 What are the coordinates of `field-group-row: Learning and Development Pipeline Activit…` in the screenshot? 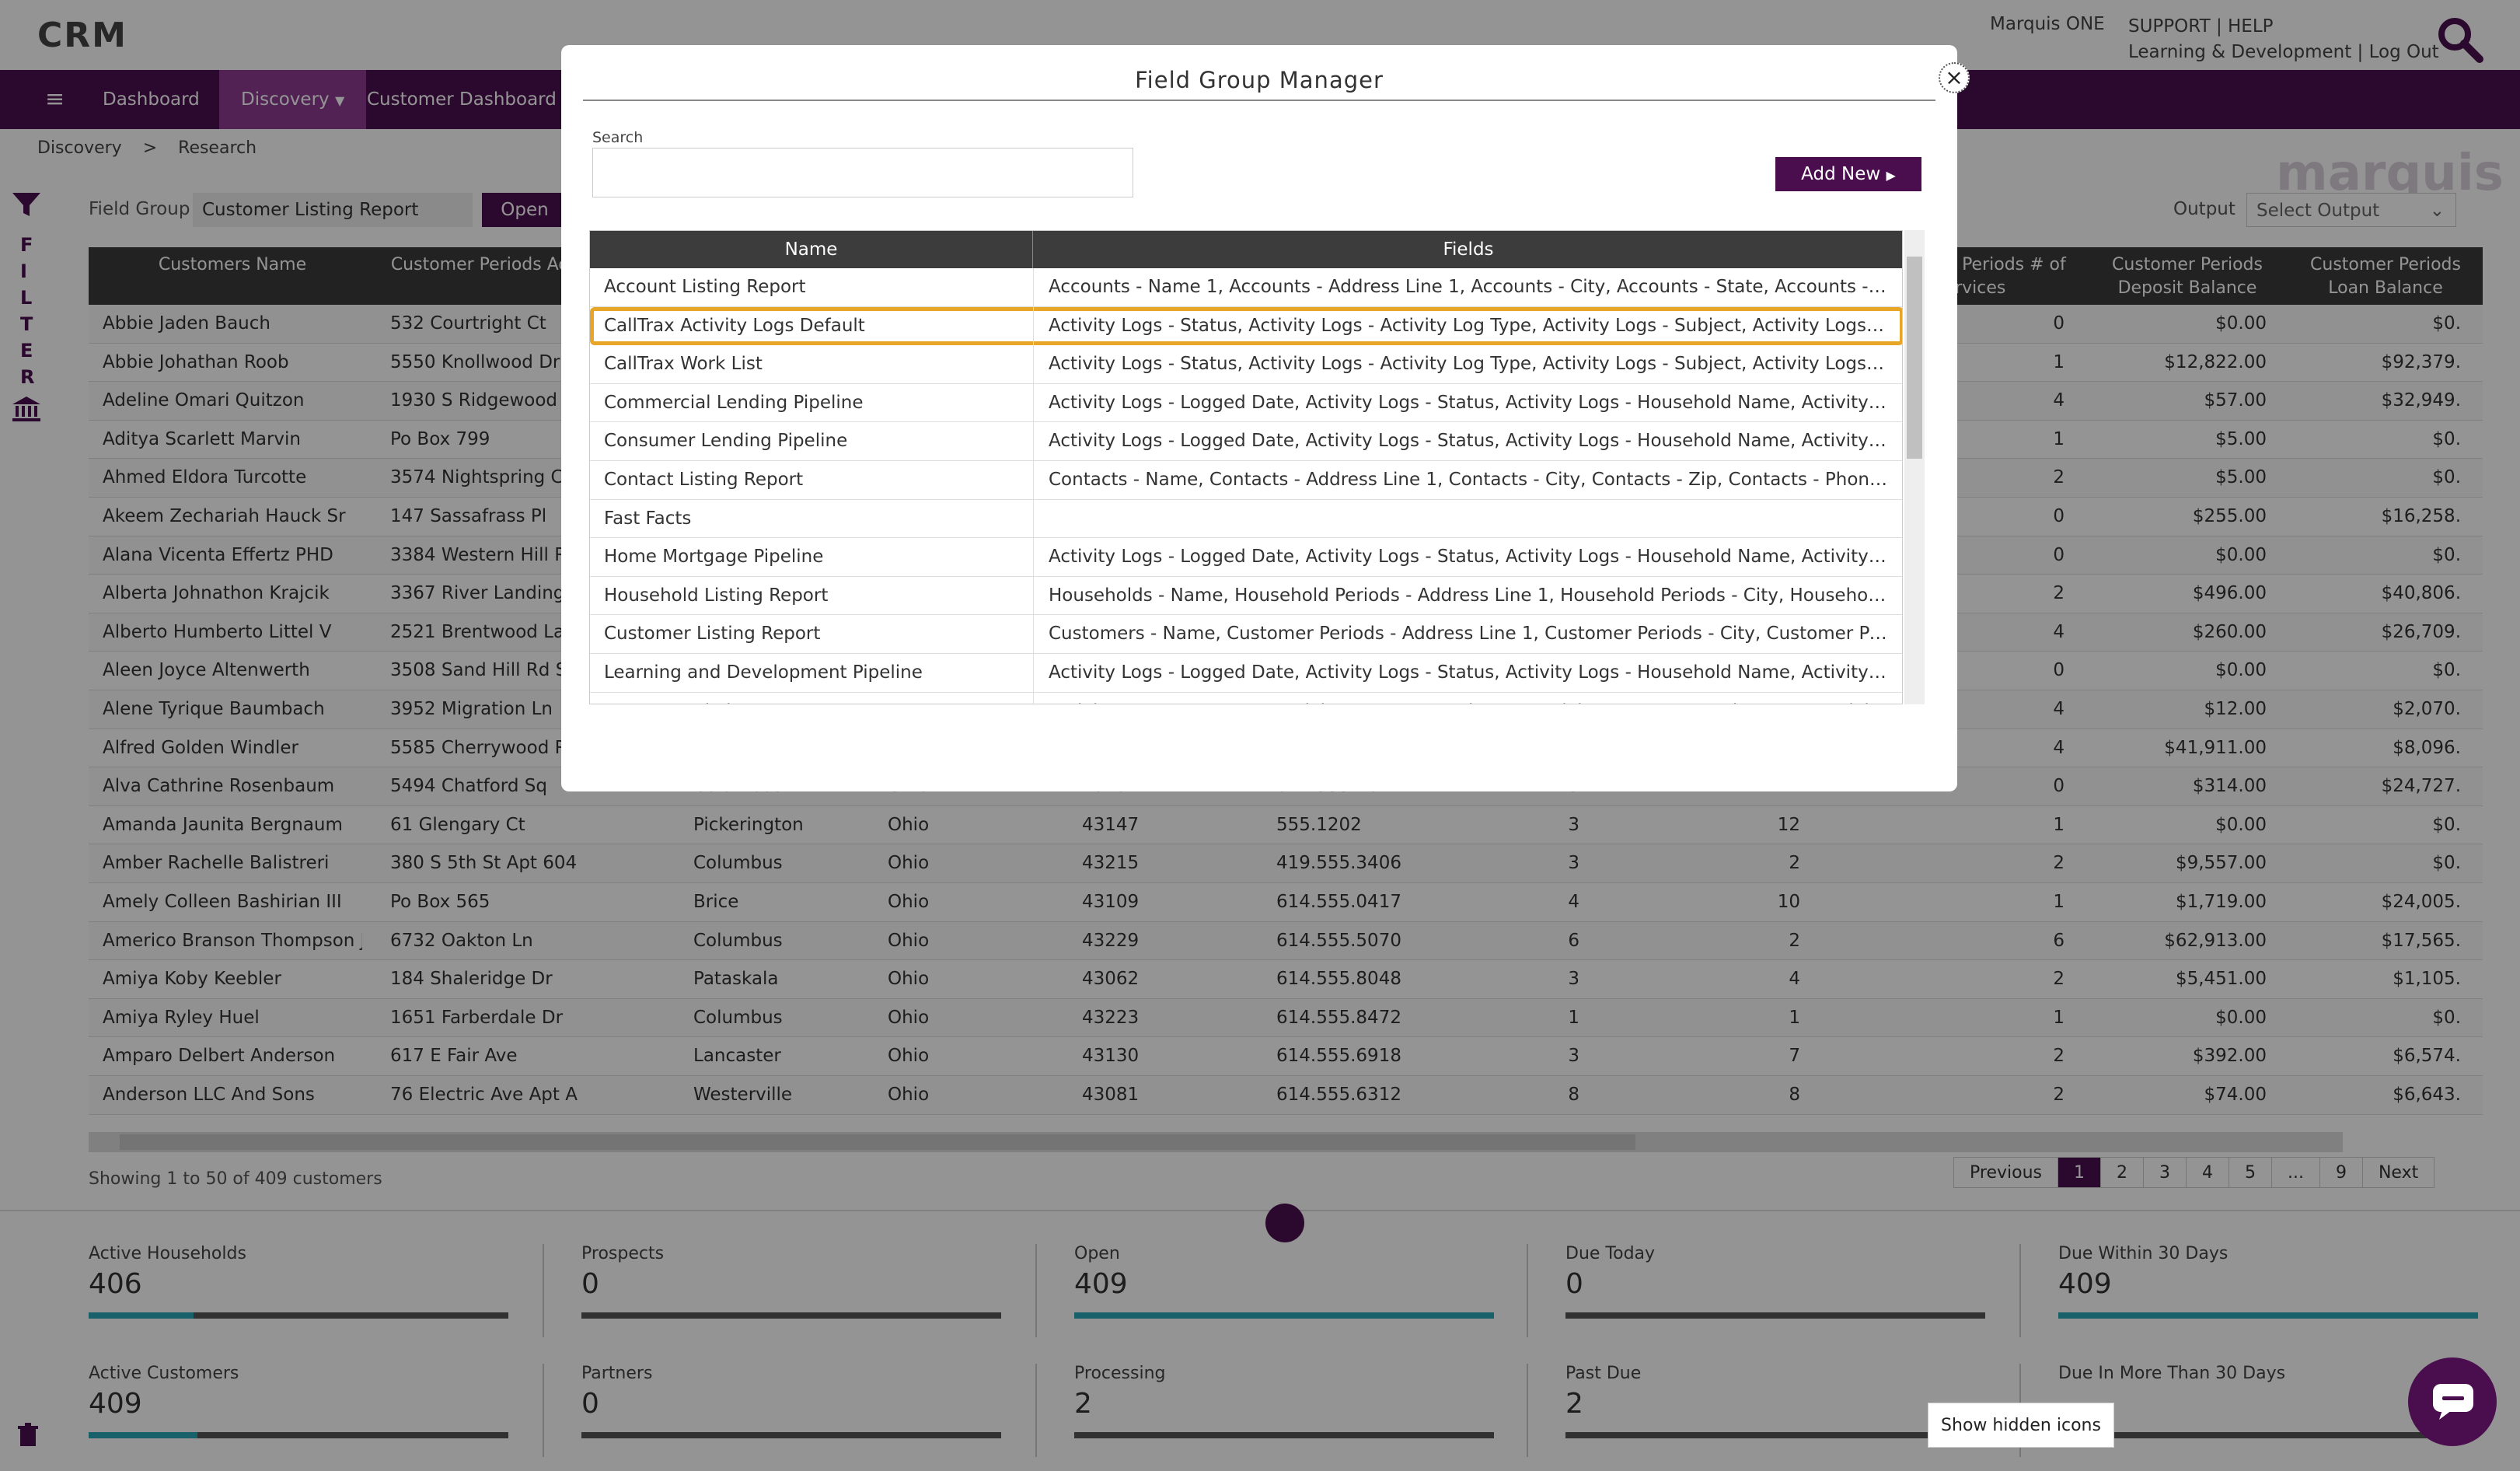 It's located at (1246, 673).